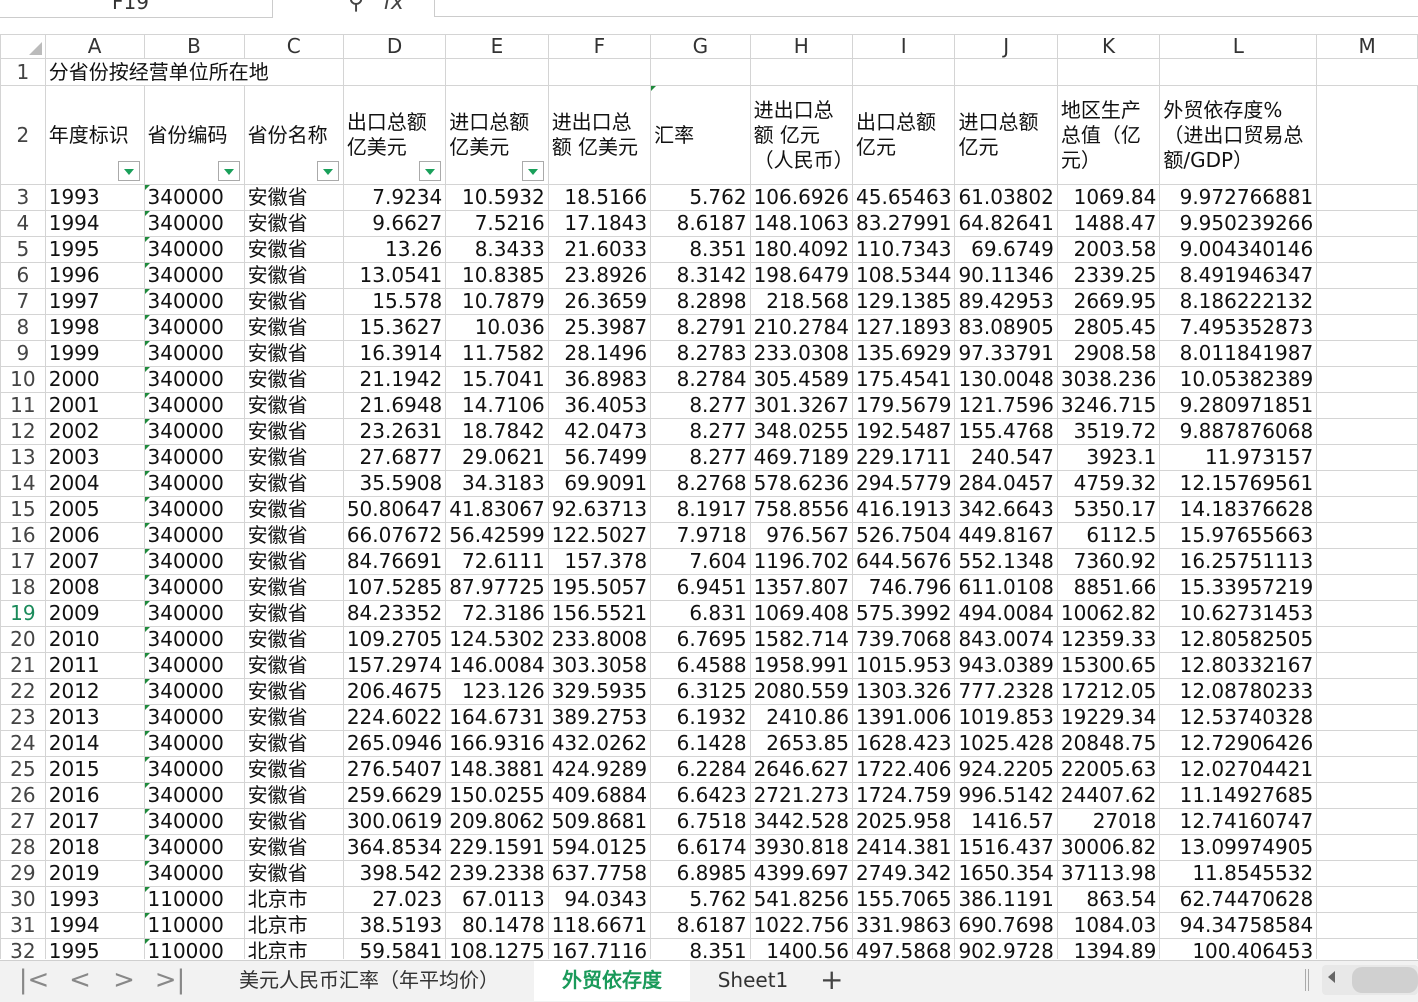  What do you see at coordinates (1108, 847) in the screenshot?
I see `table-cell: 30006.82` at bounding box center [1108, 847].